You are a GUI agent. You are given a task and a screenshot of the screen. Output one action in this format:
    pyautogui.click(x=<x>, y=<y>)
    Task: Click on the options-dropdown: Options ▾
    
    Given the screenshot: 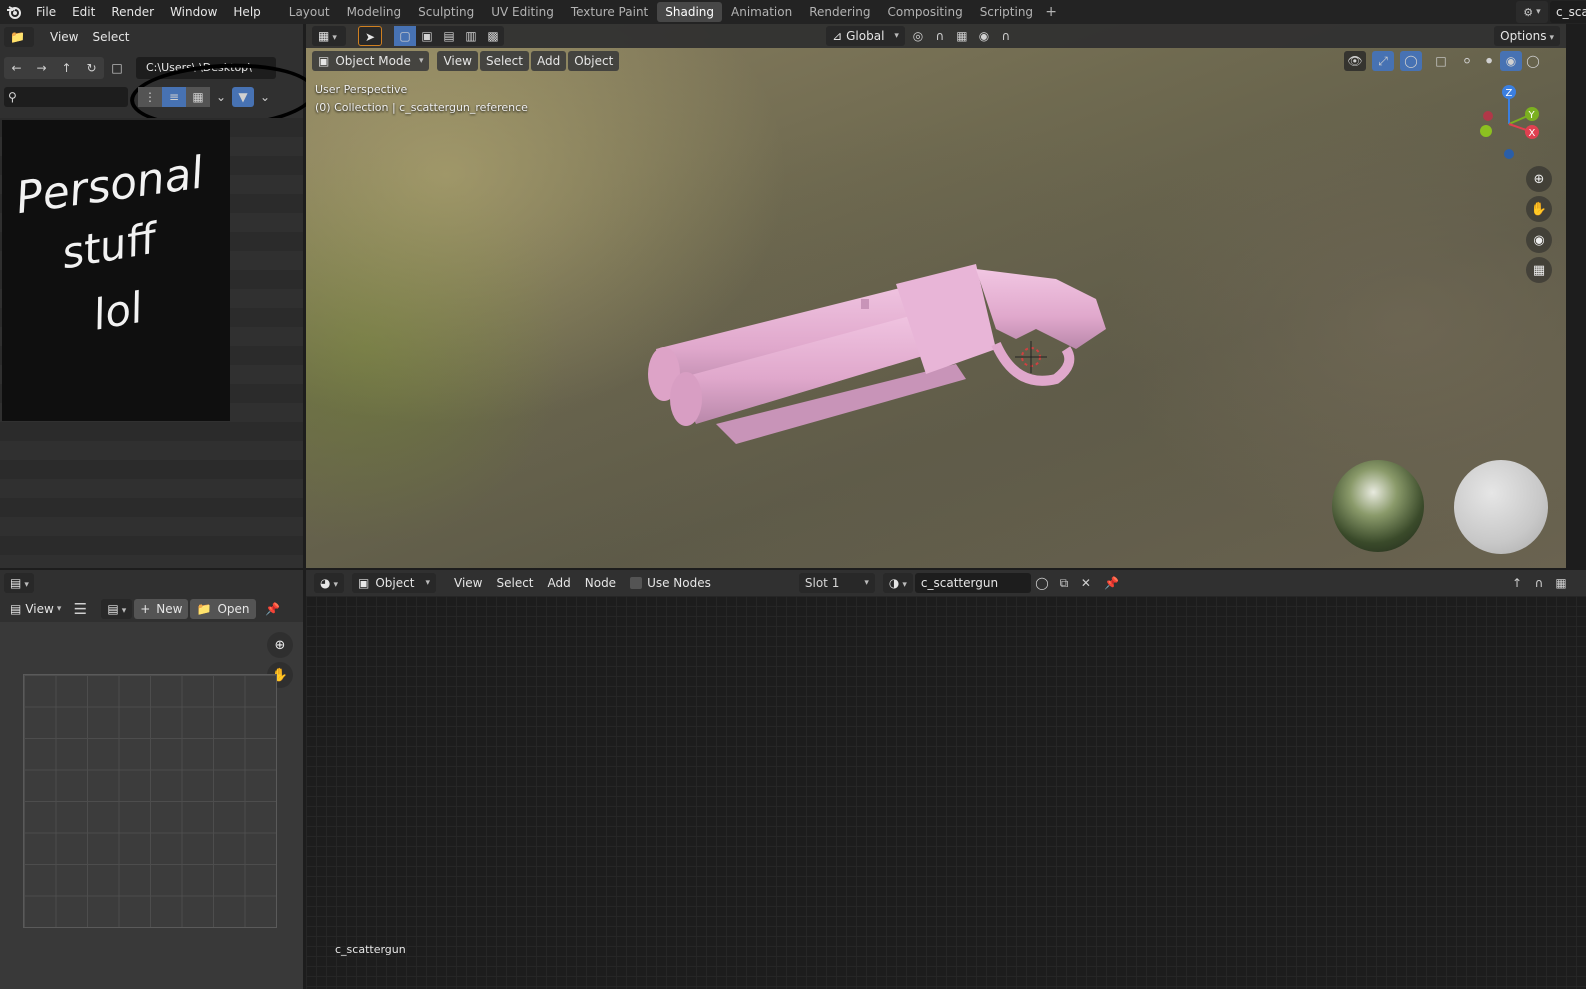 What is the action you would take?
    pyautogui.click(x=1527, y=36)
    